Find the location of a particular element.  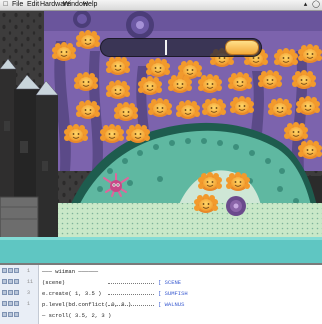

line-number: 3 is located at coordinates (29, 293).